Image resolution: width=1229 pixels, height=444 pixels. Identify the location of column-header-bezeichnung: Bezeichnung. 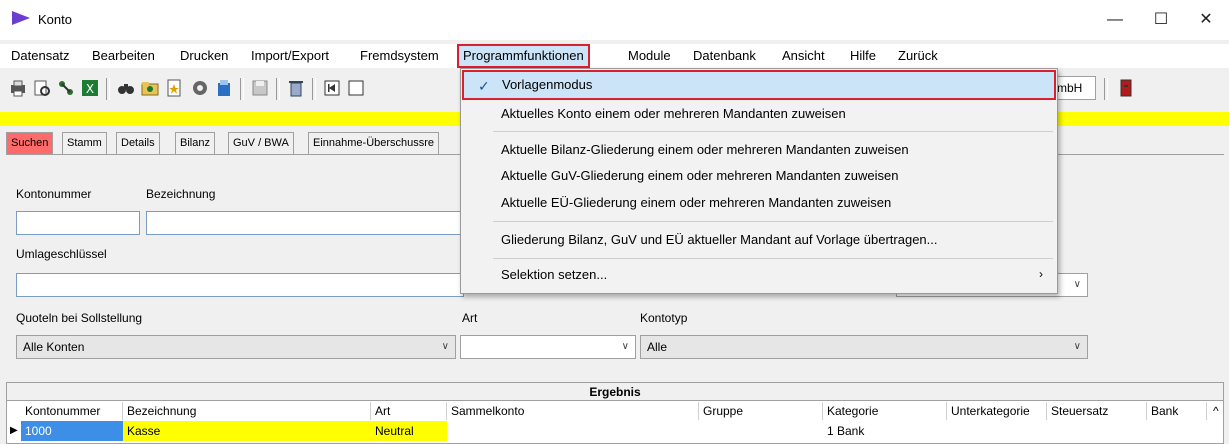
(247, 411).